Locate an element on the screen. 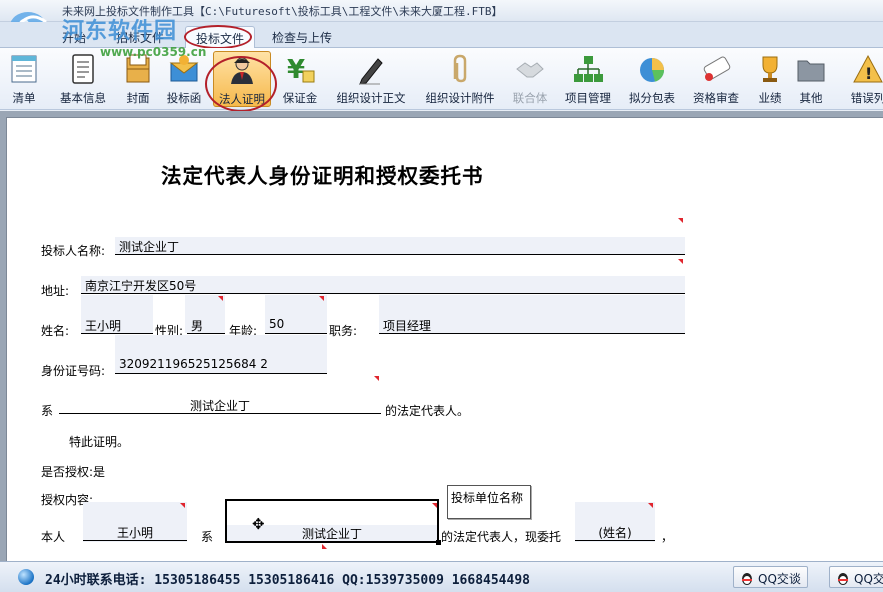 Image resolution: width=883 pixels, height=592 pixels. watermark-text: 河东软件园 is located at coordinates (120, 31).